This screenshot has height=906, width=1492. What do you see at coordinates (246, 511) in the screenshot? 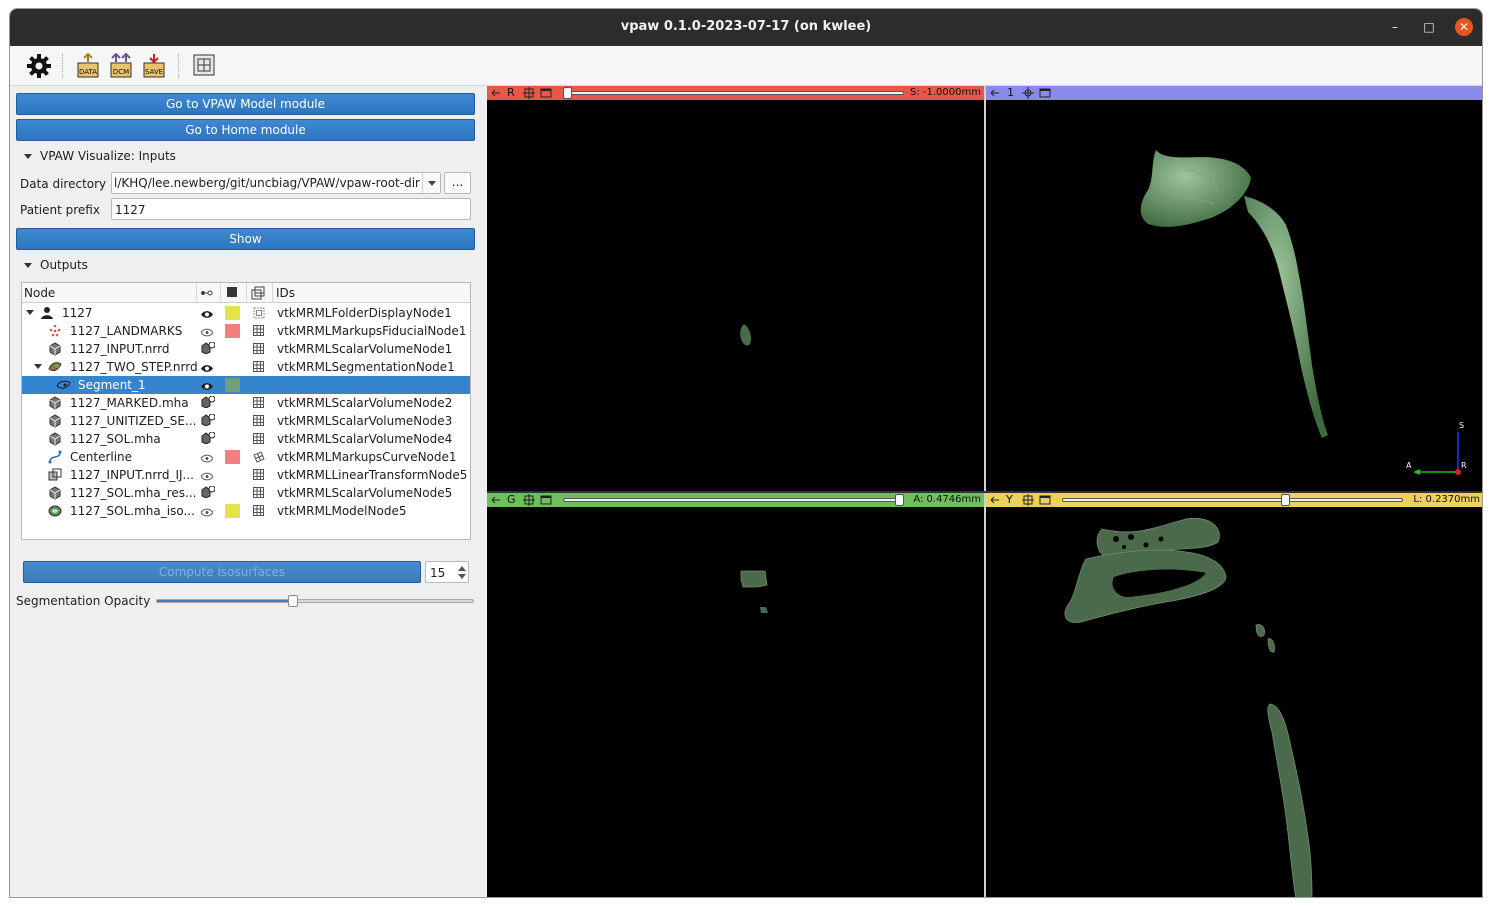
I see `tree-row: 1127_SOL.mha_iso... vtkMRMLModelNode5` at bounding box center [246, 511].